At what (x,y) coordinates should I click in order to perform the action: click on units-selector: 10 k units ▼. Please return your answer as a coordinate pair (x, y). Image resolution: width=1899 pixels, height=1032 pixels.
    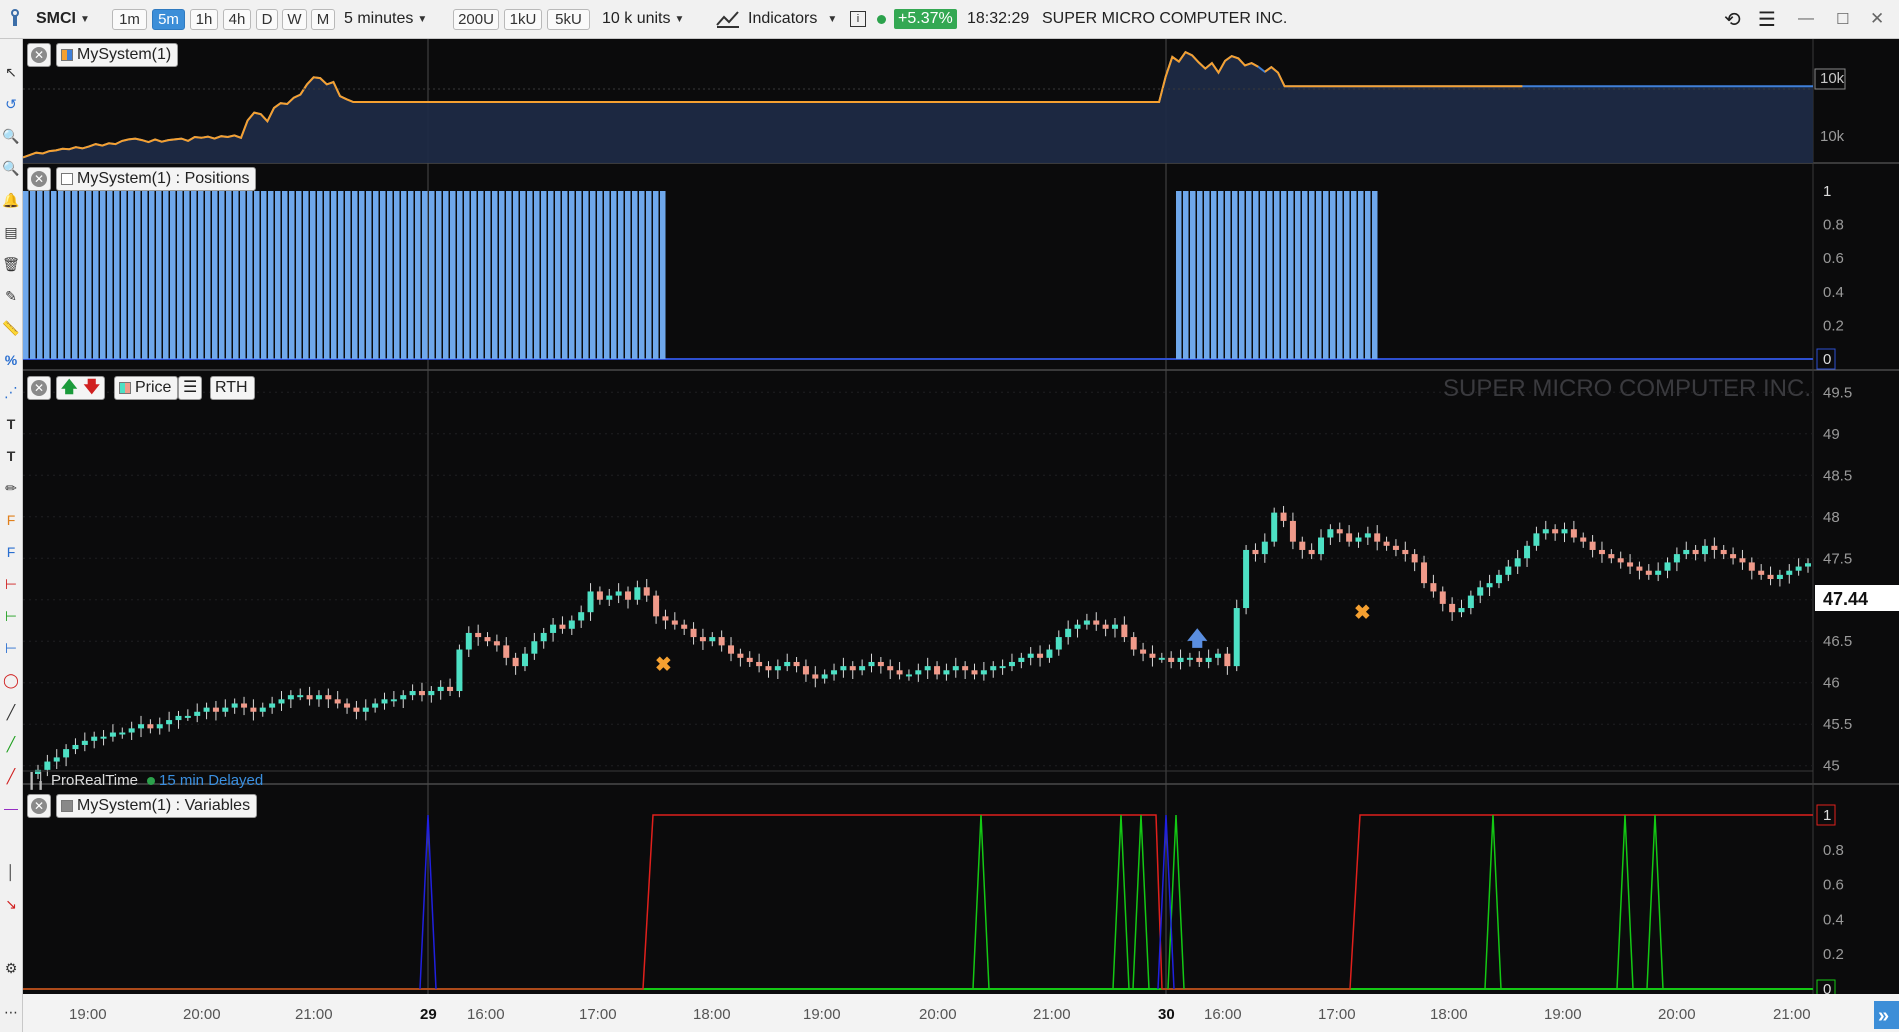
    Looking at the image, I should click on (643, 19).